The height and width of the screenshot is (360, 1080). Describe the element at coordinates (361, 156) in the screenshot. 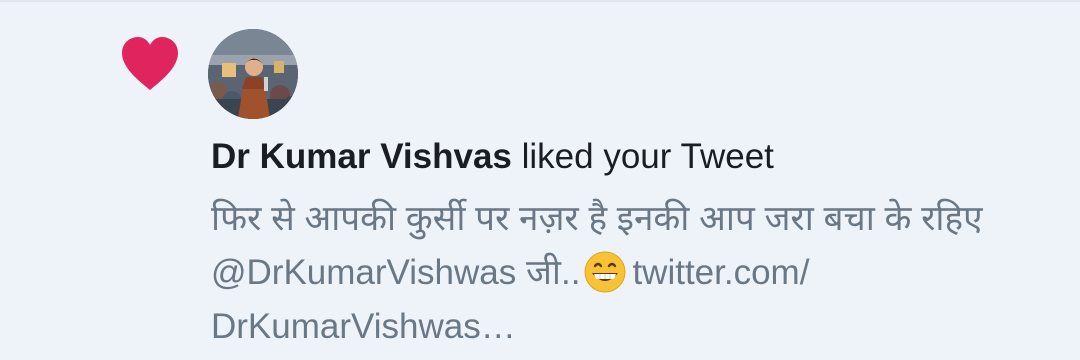

I see `author-name: Dr Kumar Vishvas` at that location.